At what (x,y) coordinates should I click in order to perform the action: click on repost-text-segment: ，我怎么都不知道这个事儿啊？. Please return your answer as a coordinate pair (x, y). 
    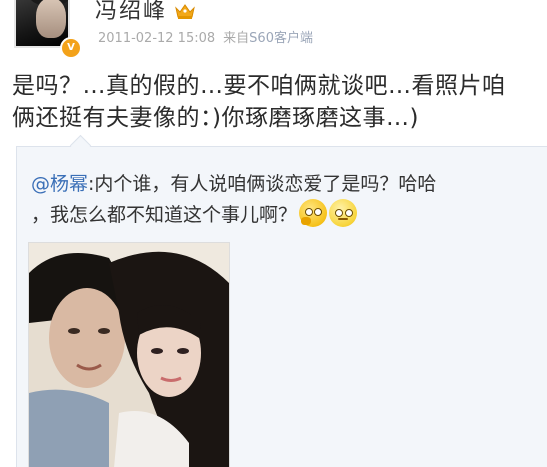
    Looking at the image, I should click on (164, 215).